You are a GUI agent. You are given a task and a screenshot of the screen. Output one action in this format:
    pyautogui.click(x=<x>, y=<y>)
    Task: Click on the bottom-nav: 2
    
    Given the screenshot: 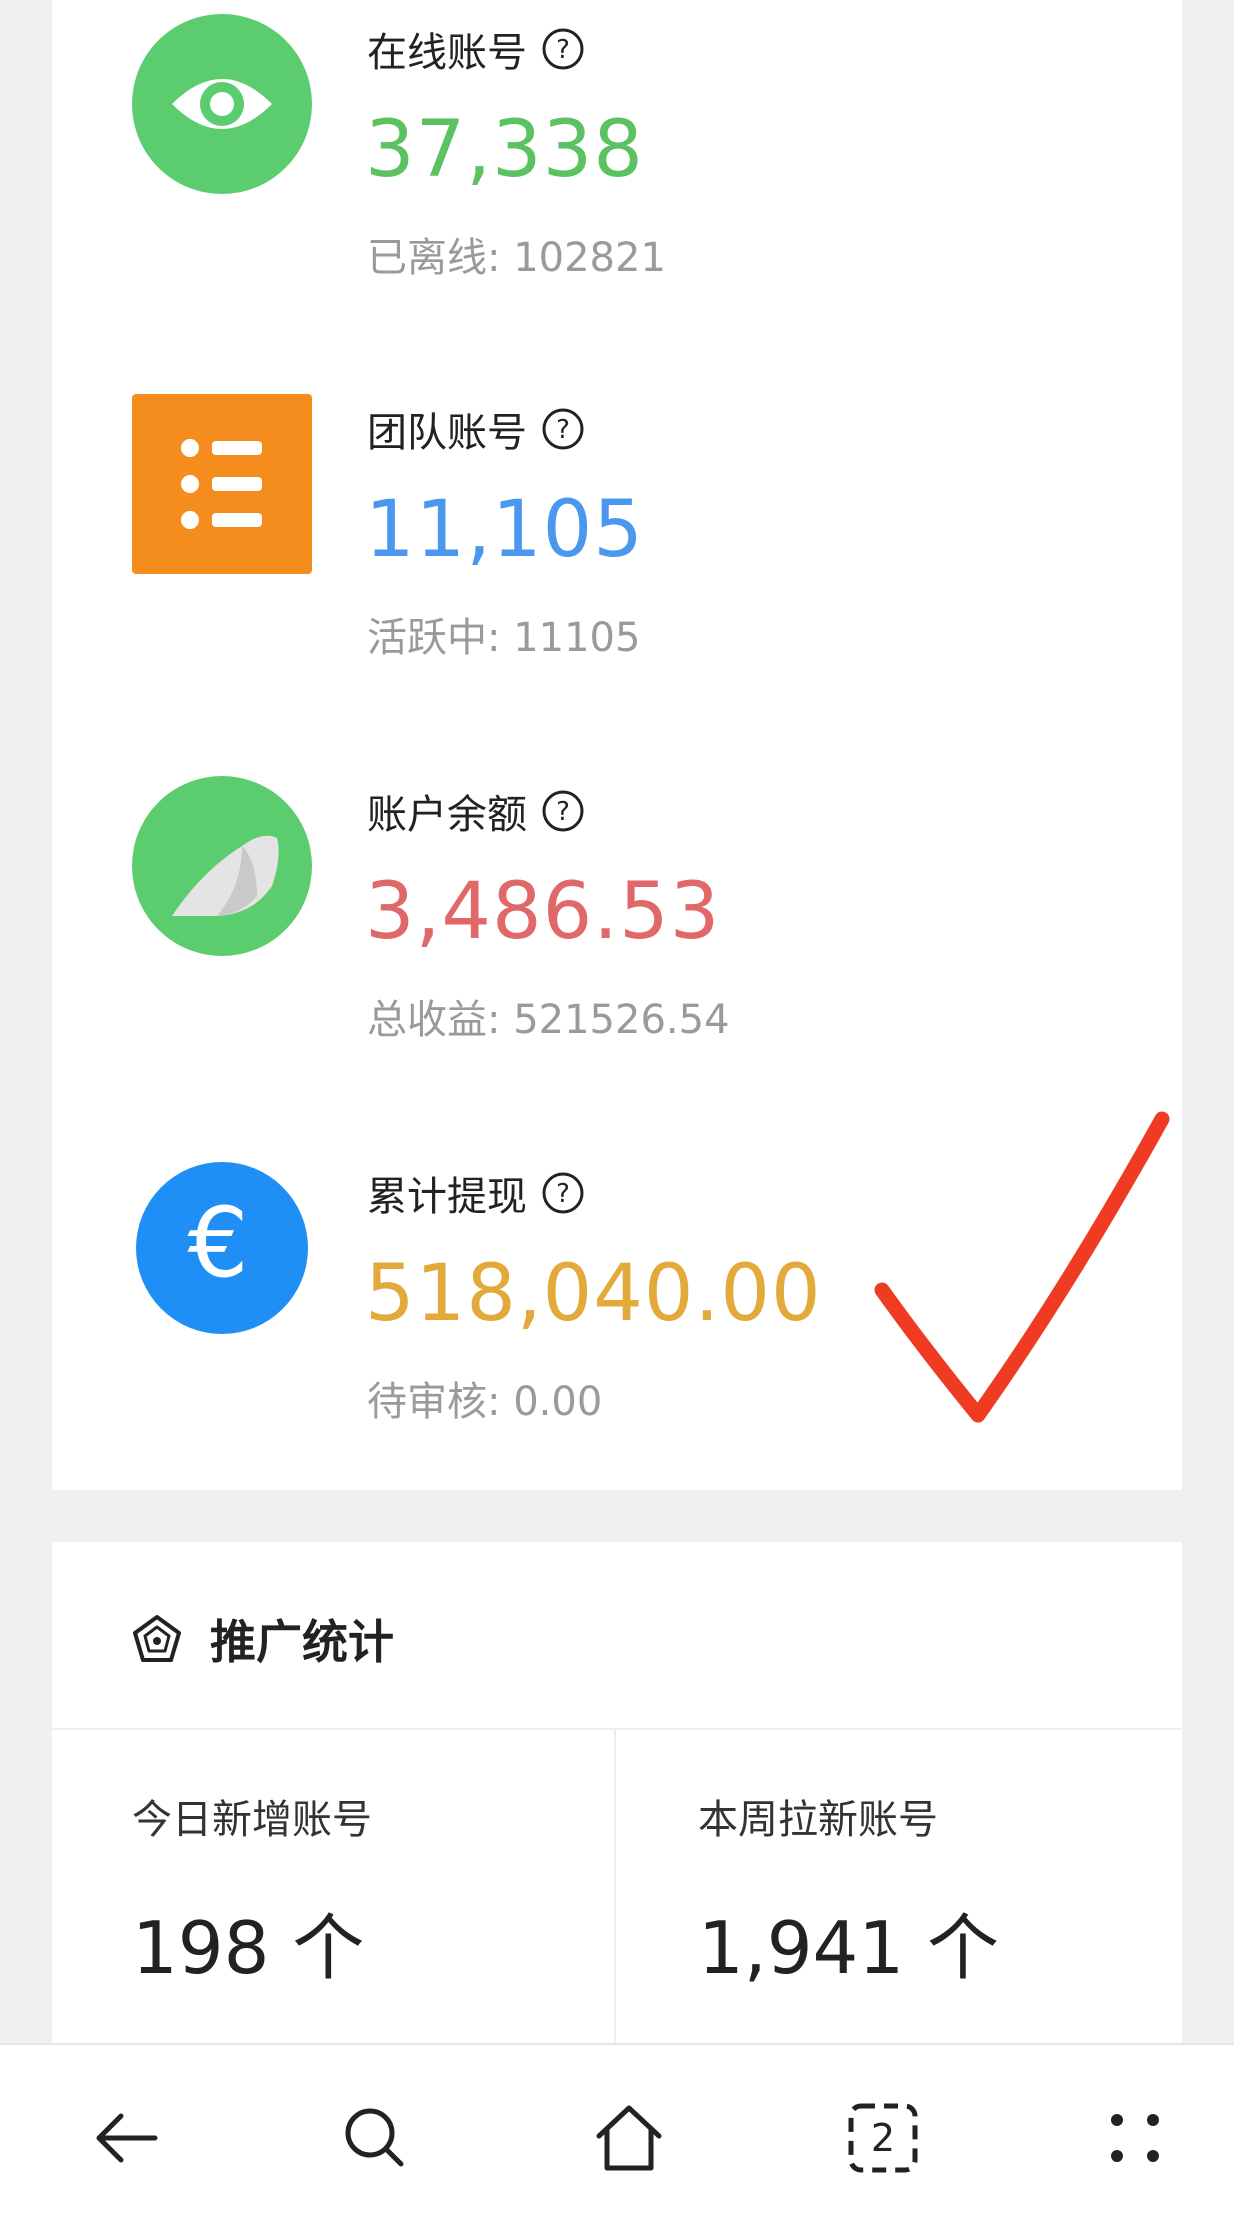 What is the action you would take?
    pyautogui.click(x=617, y=2134)
    